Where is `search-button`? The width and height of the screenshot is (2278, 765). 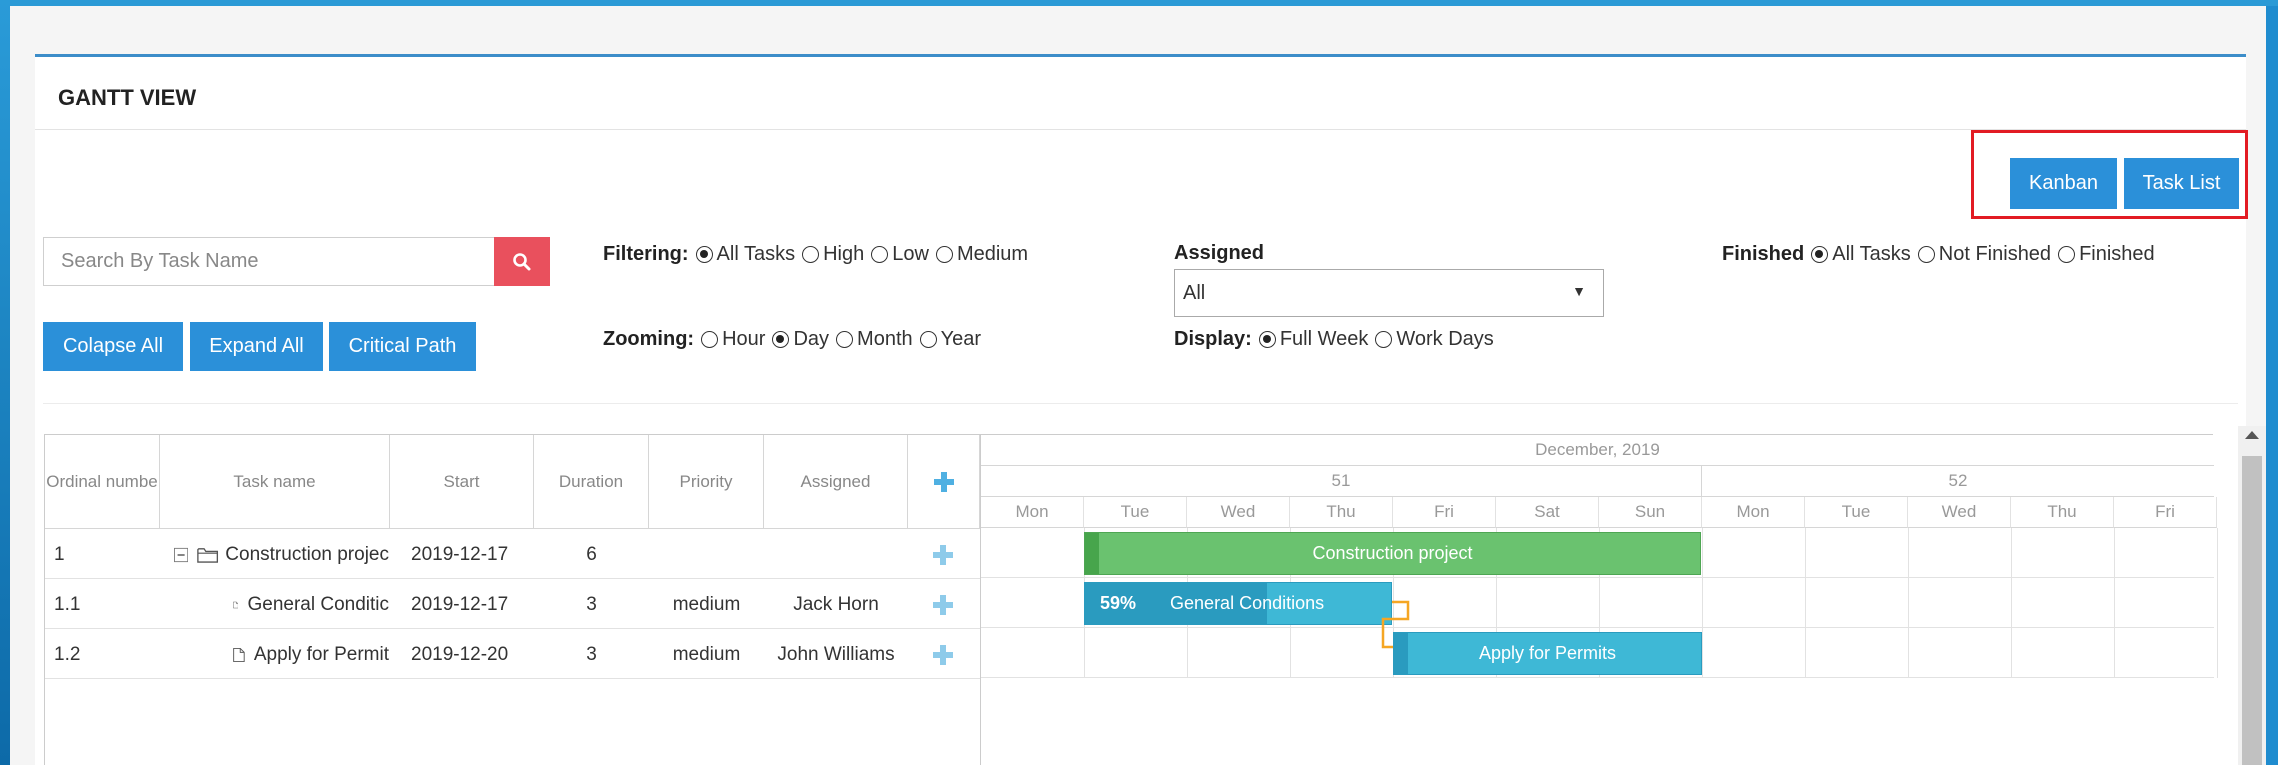 search-button is located at coordinates (522, 261).